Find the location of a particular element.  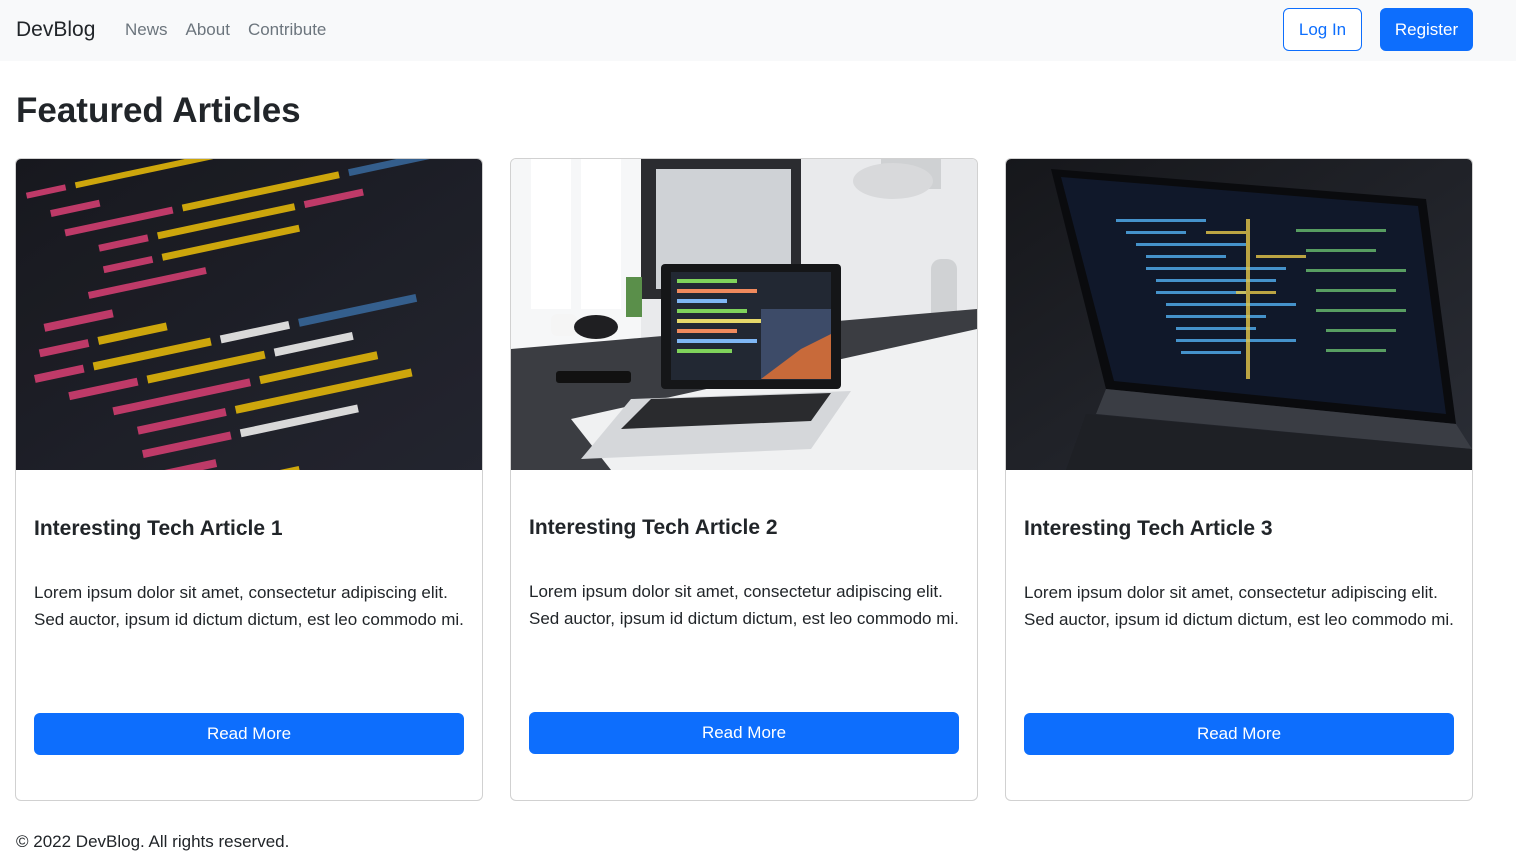

card-title: Interesting Tech Article 3 is located at coordinates (1148, 528).